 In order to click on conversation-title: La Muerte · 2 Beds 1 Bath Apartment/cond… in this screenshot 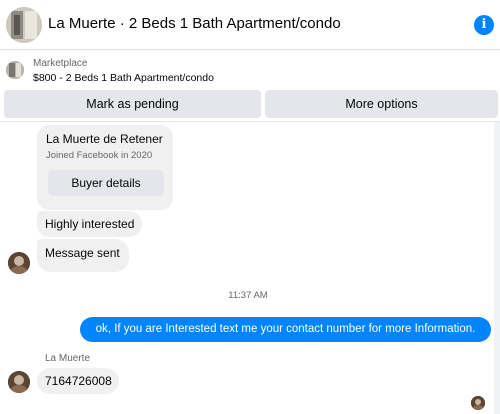, I will do `click(194, 23)`.